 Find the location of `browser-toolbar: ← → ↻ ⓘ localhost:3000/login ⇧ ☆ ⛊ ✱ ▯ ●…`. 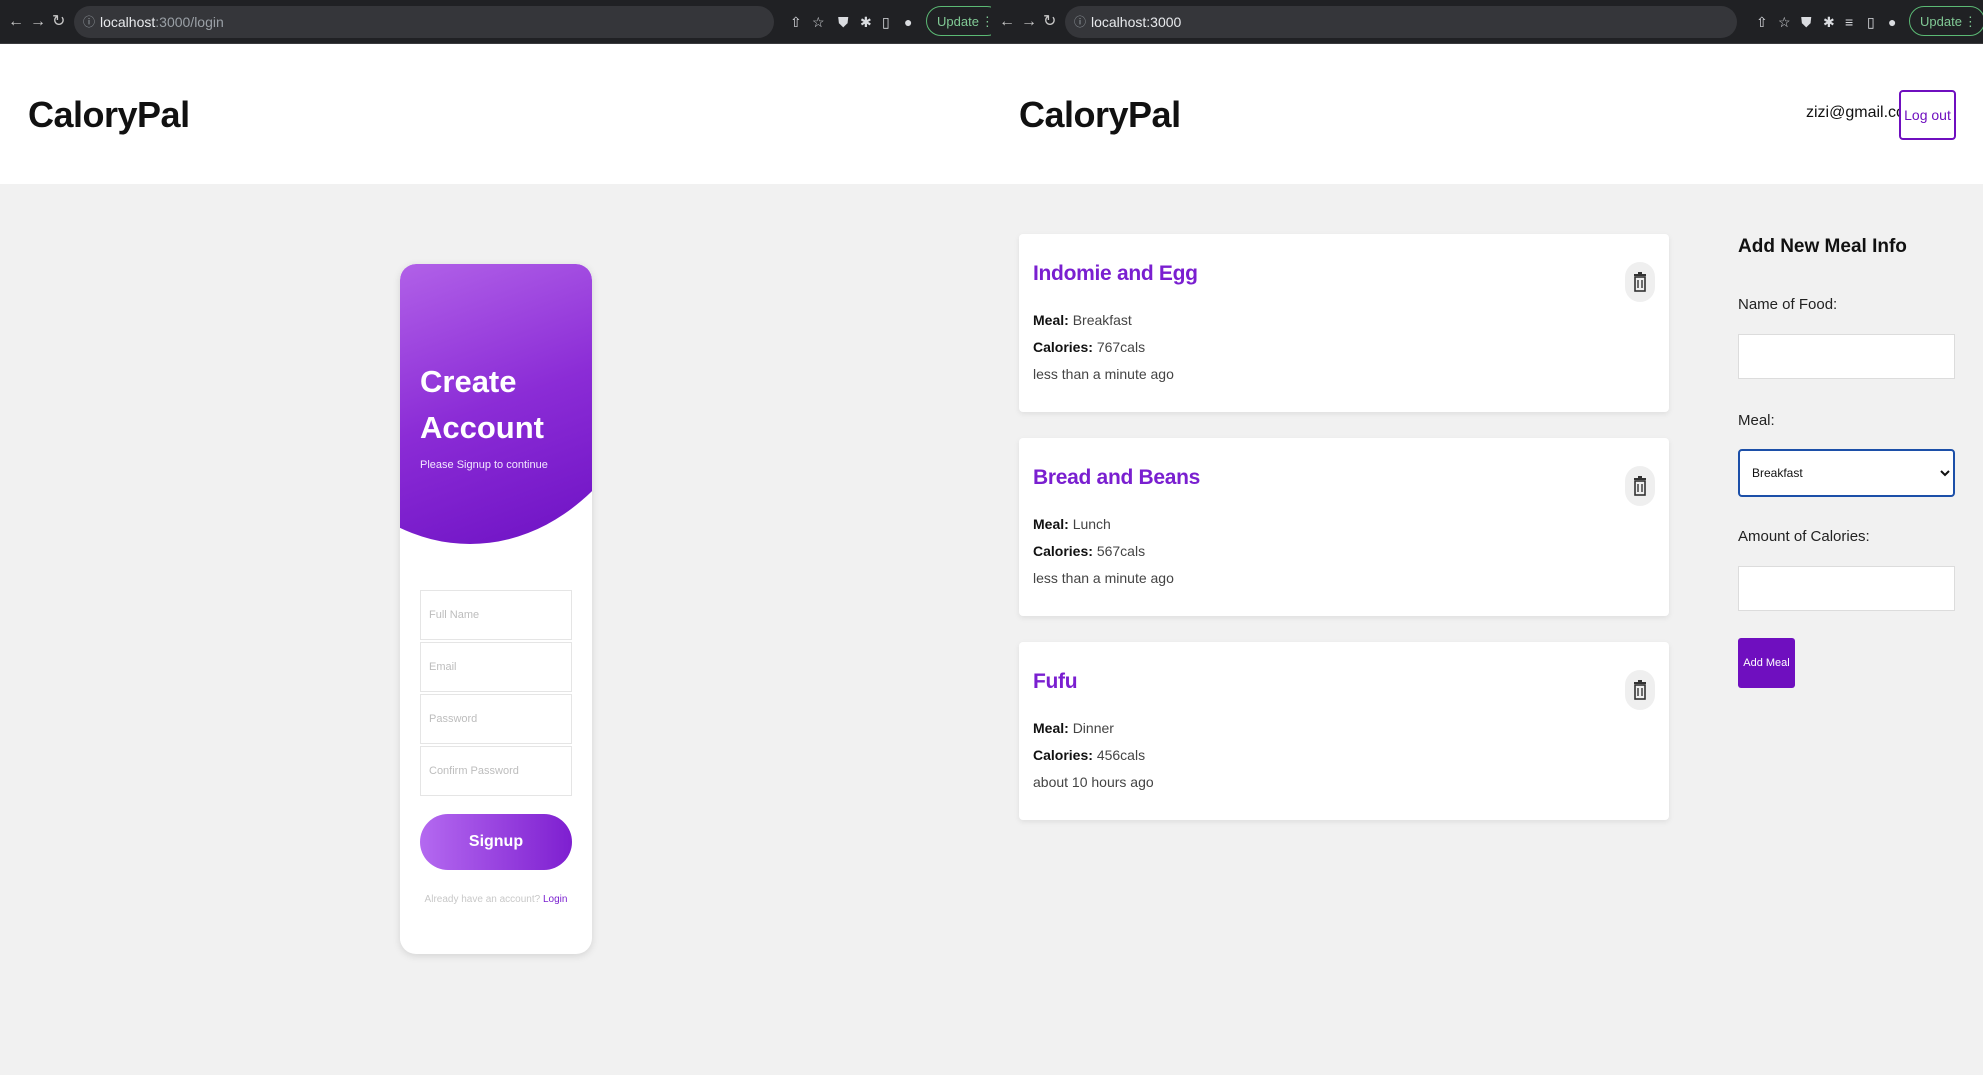

browser-toolbar: ← → ↻ ⓘ localhost:3000/login ⇧ ☆ ⛊ ✱ ▯ ●… is located at coordinates (501, 22).